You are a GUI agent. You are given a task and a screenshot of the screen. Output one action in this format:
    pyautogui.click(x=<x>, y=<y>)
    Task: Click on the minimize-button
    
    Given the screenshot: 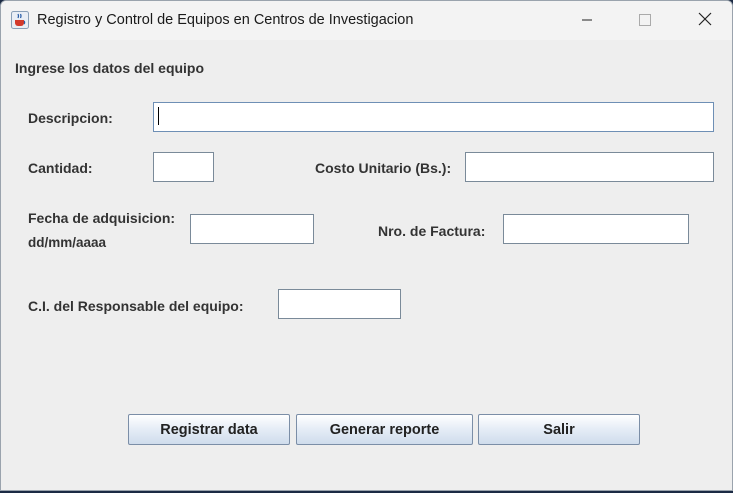 What is the action you would take?
    pyautogui.click(x=587, y=20)
    